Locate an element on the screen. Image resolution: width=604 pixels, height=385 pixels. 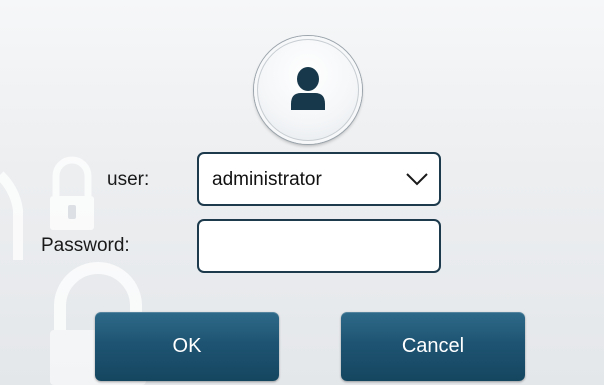
avatar is located at coordinates (308, 90).